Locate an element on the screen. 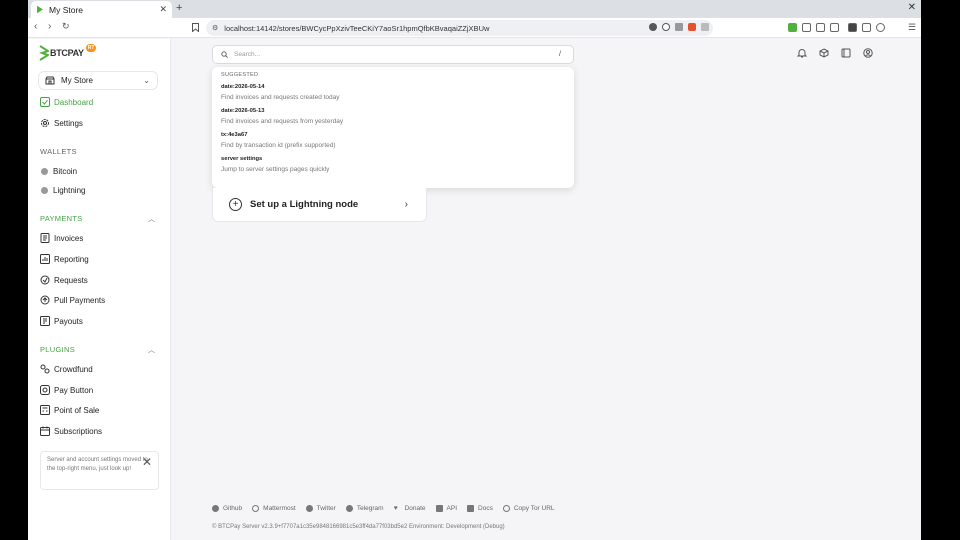 The width and height of the screenshot is (960, 540). suggestion-desc: Find invoices and requests created today is located at coordinates (280, 97).